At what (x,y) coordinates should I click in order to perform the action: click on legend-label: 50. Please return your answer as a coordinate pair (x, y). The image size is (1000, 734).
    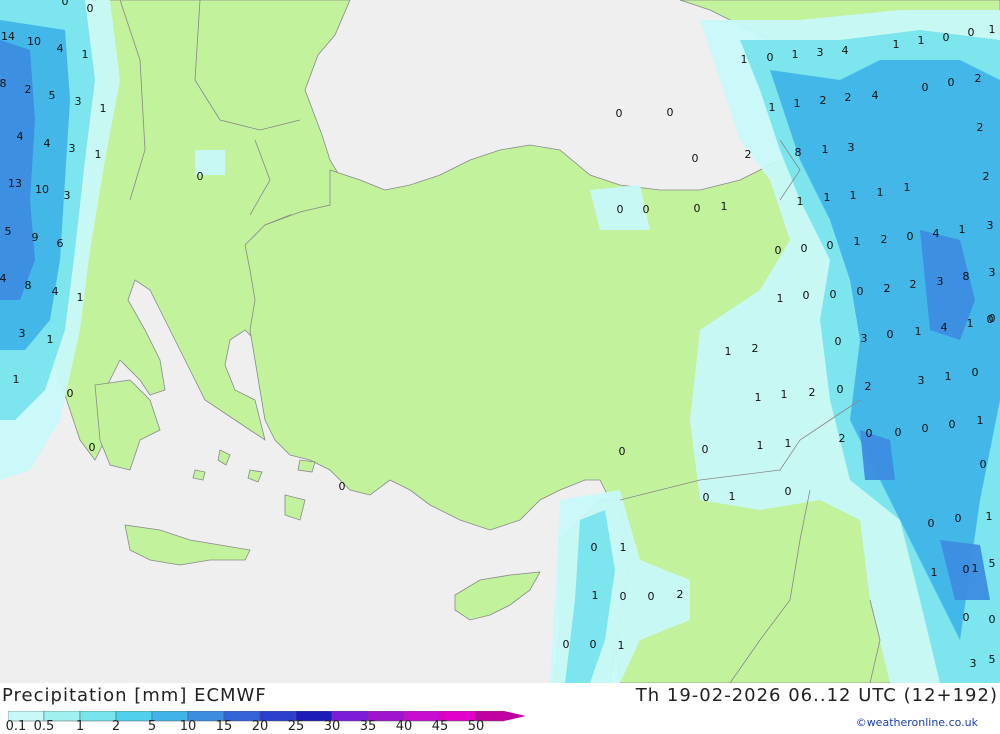
    Looking at the image, I should click on (476, 726).